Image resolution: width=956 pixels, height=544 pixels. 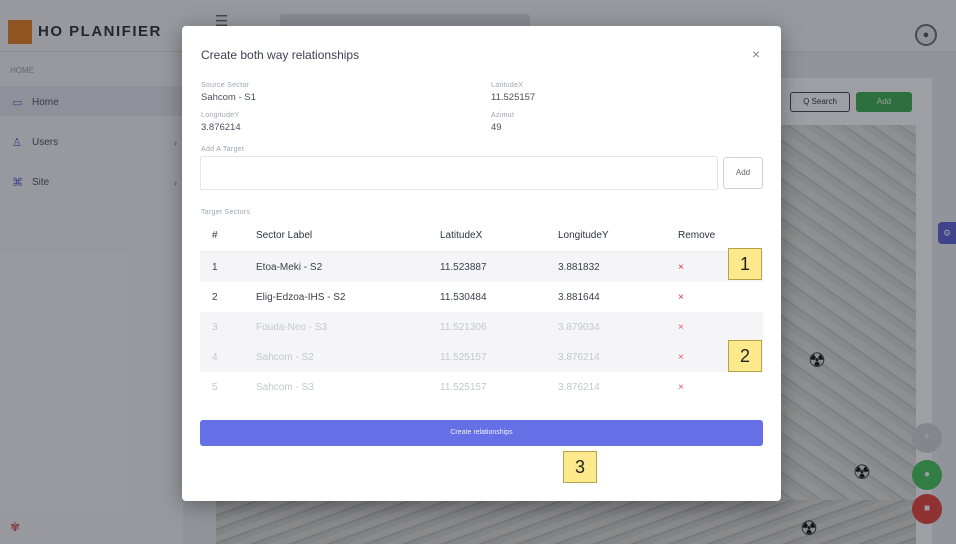 I want to click on annotation-badge-2: 2, so click(x=745, y=356).